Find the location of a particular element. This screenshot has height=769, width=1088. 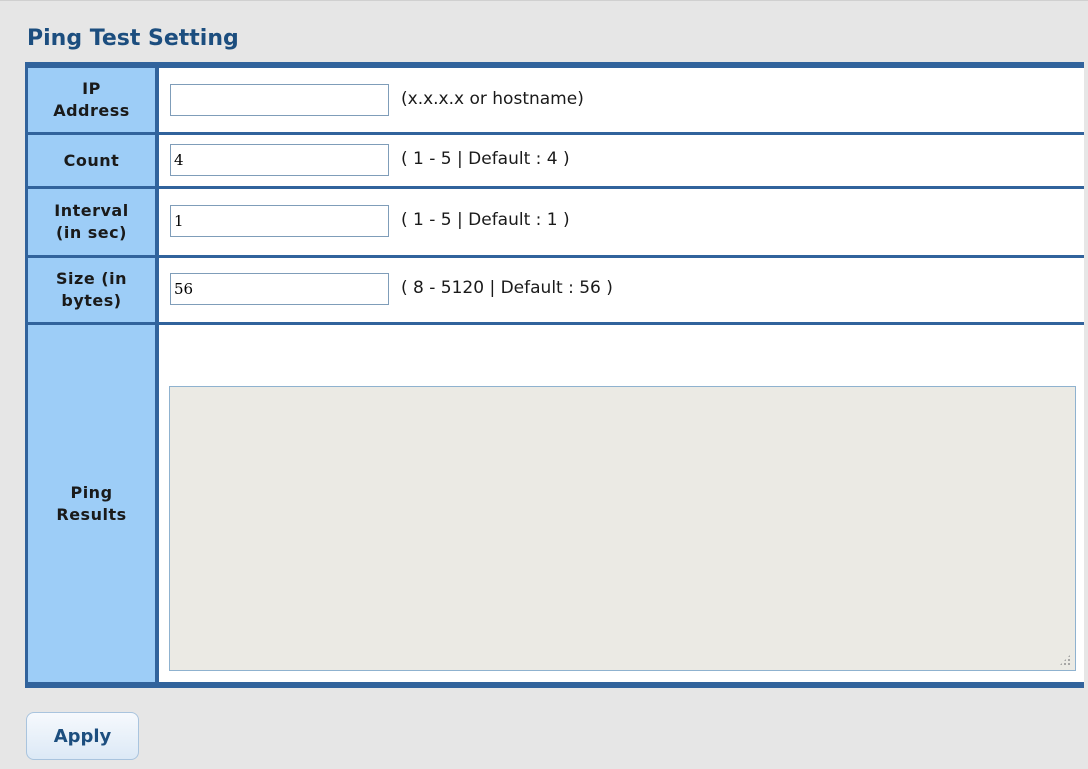

interval-label-line2: (in sec) is located at coordinates (91, 232).